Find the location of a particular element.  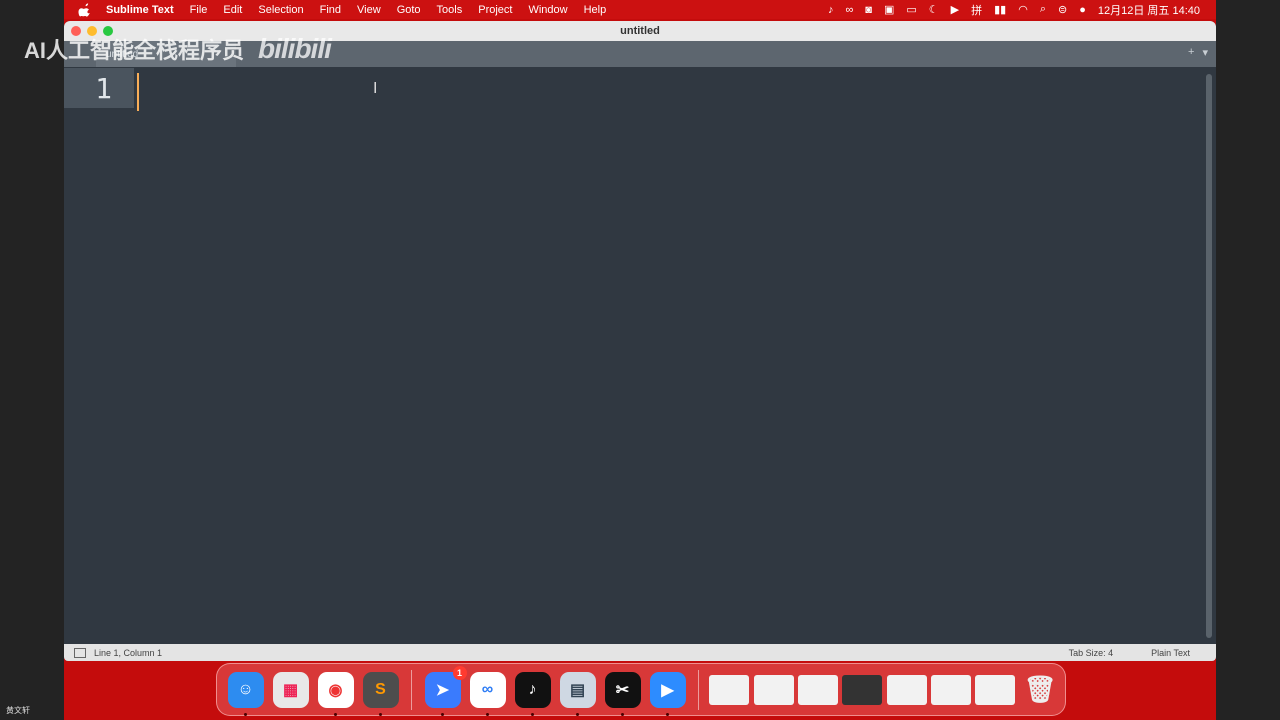

status-right: Tab Size: 4 Plain Text is located at coordinates (1142, 653).